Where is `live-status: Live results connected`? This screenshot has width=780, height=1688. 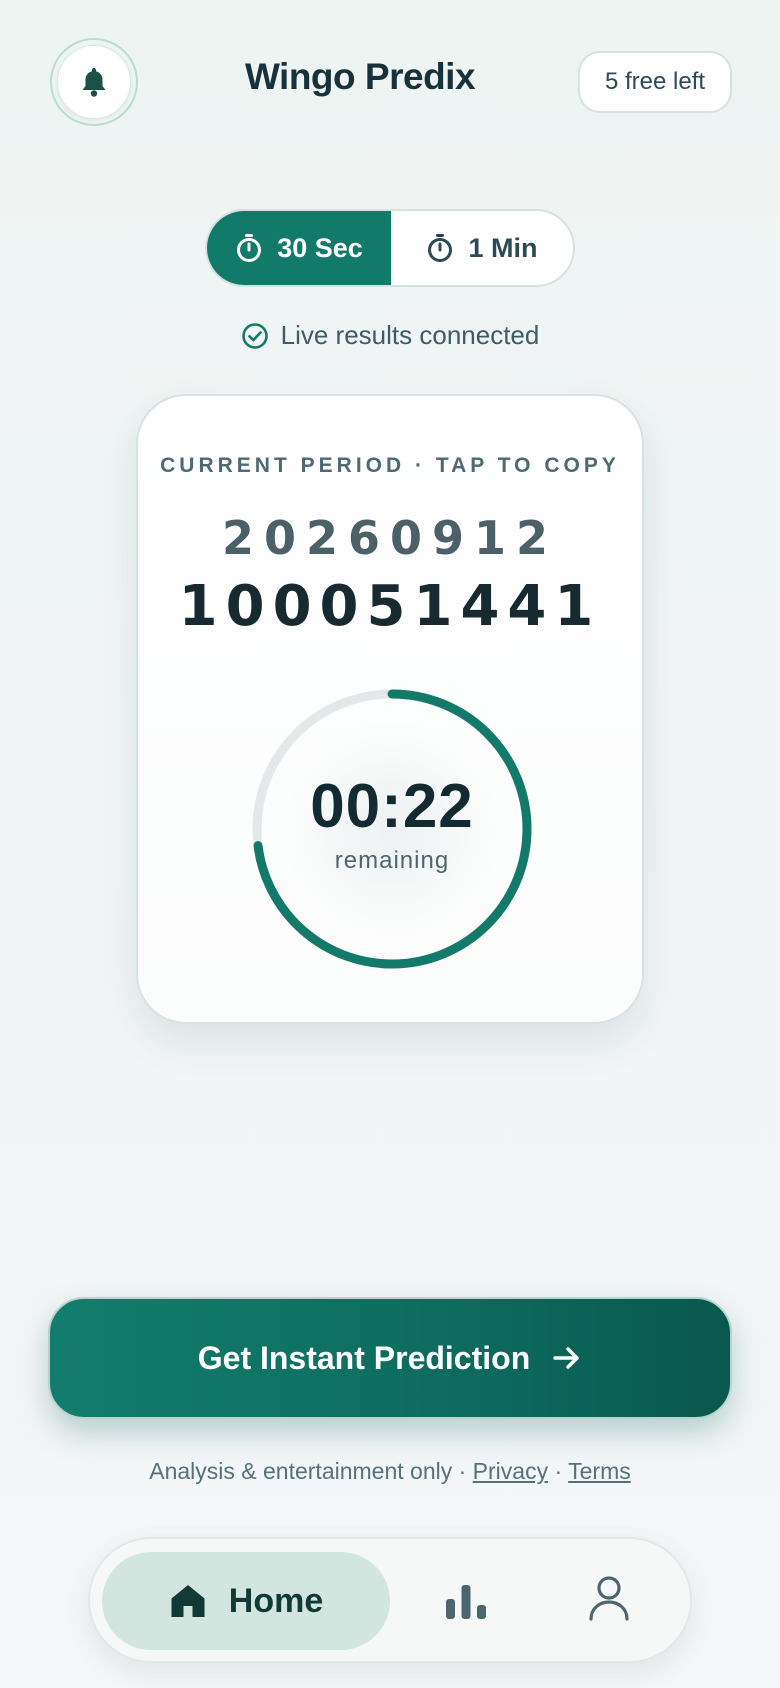
live-status: Live results connected is located at coordinates (390, 335).